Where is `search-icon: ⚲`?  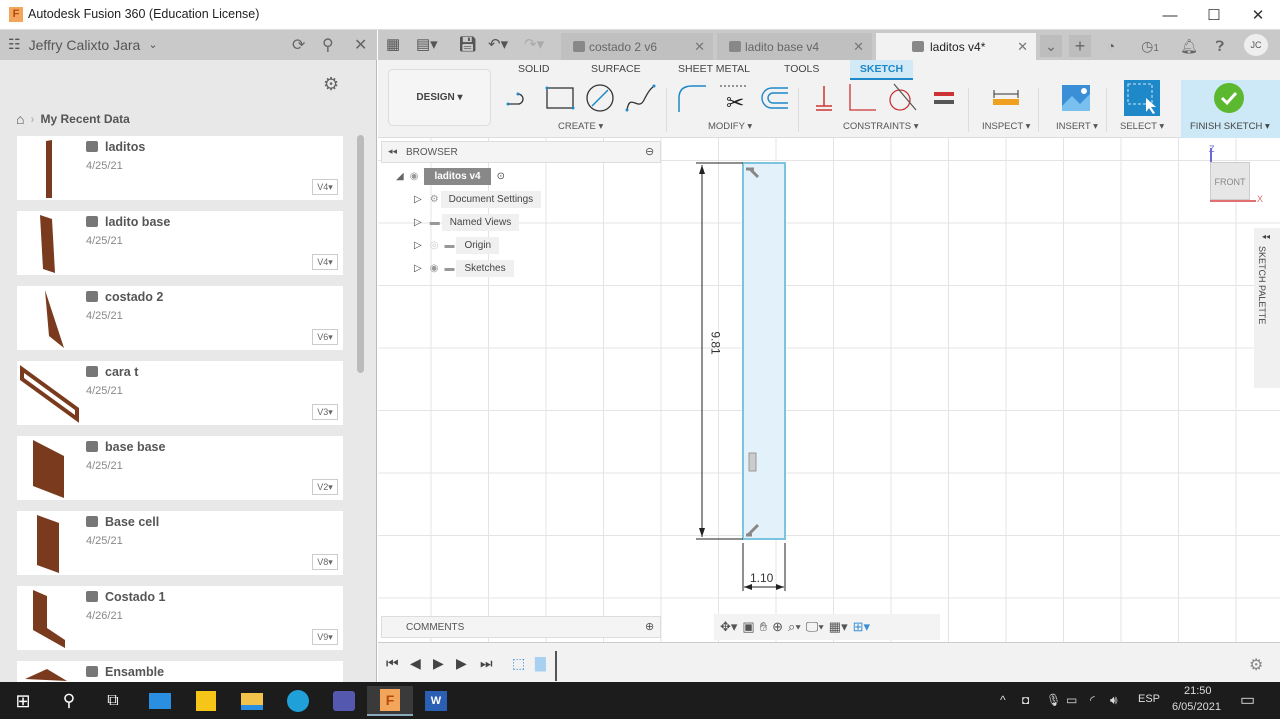
search-icon: ⚲ is located at coordinates (328, 45).